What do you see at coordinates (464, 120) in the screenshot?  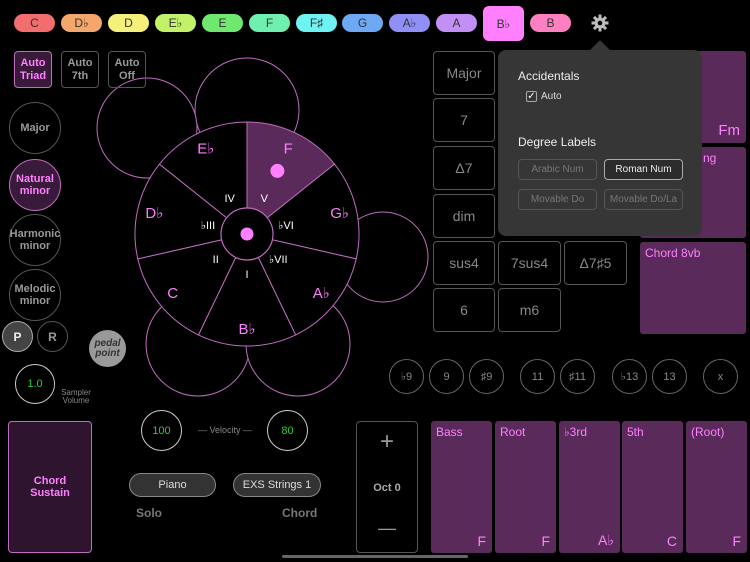 I see `chord-type-button: 7` at bounding box center [464, 120].